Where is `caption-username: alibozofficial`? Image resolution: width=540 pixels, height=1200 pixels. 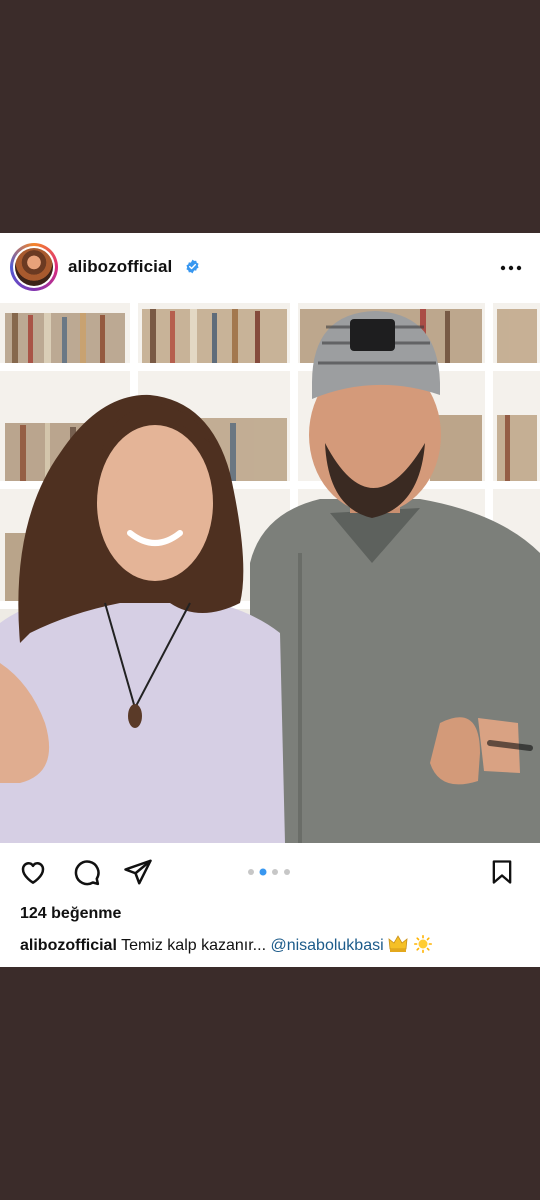
caption-username: alibozofficial is located at coordinates (68, 945).